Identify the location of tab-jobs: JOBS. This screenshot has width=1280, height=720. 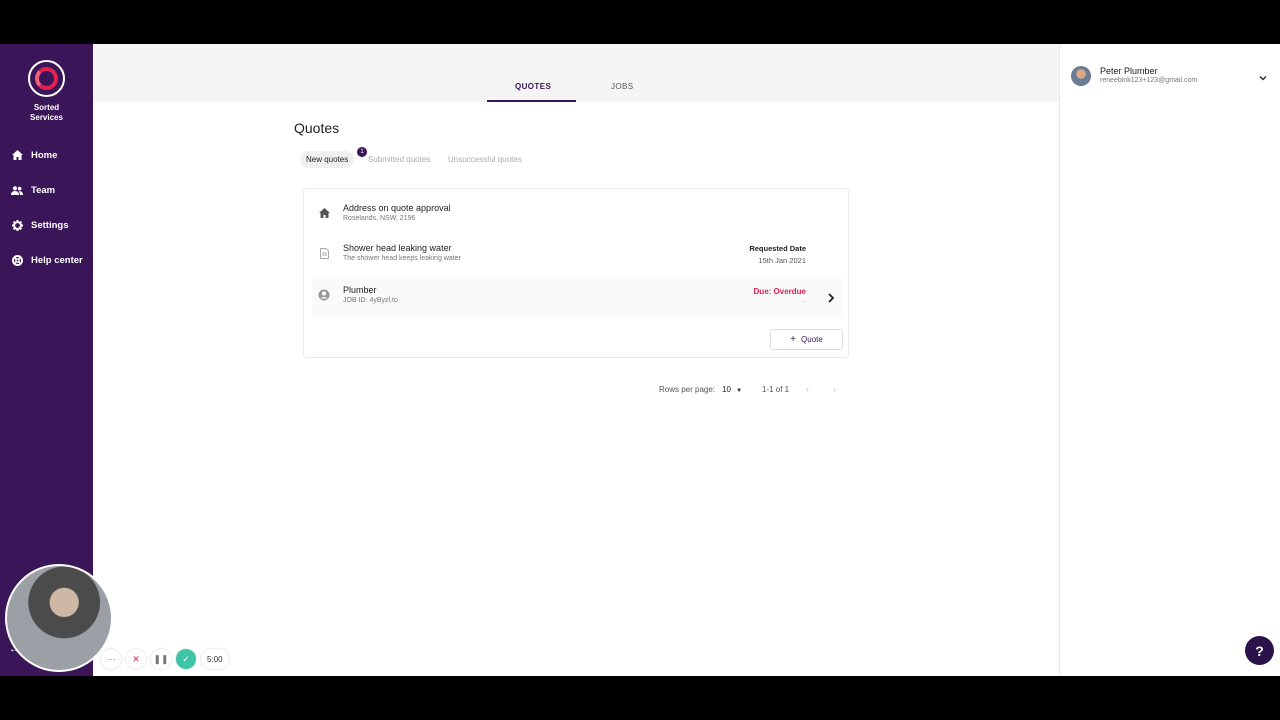
(622, 86).